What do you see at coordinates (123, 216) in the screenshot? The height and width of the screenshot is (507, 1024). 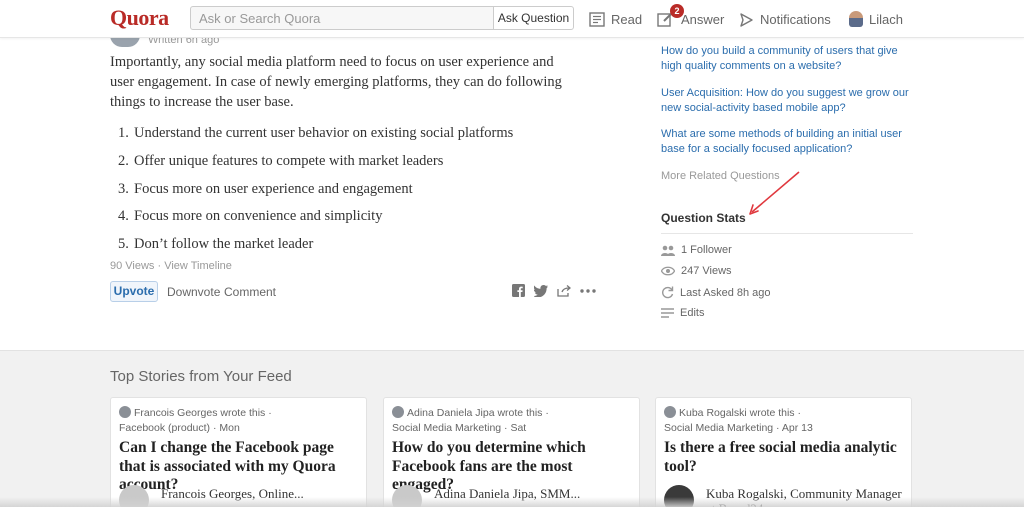 I see `list-item-number: 4.` at bounding box center [123, 216].